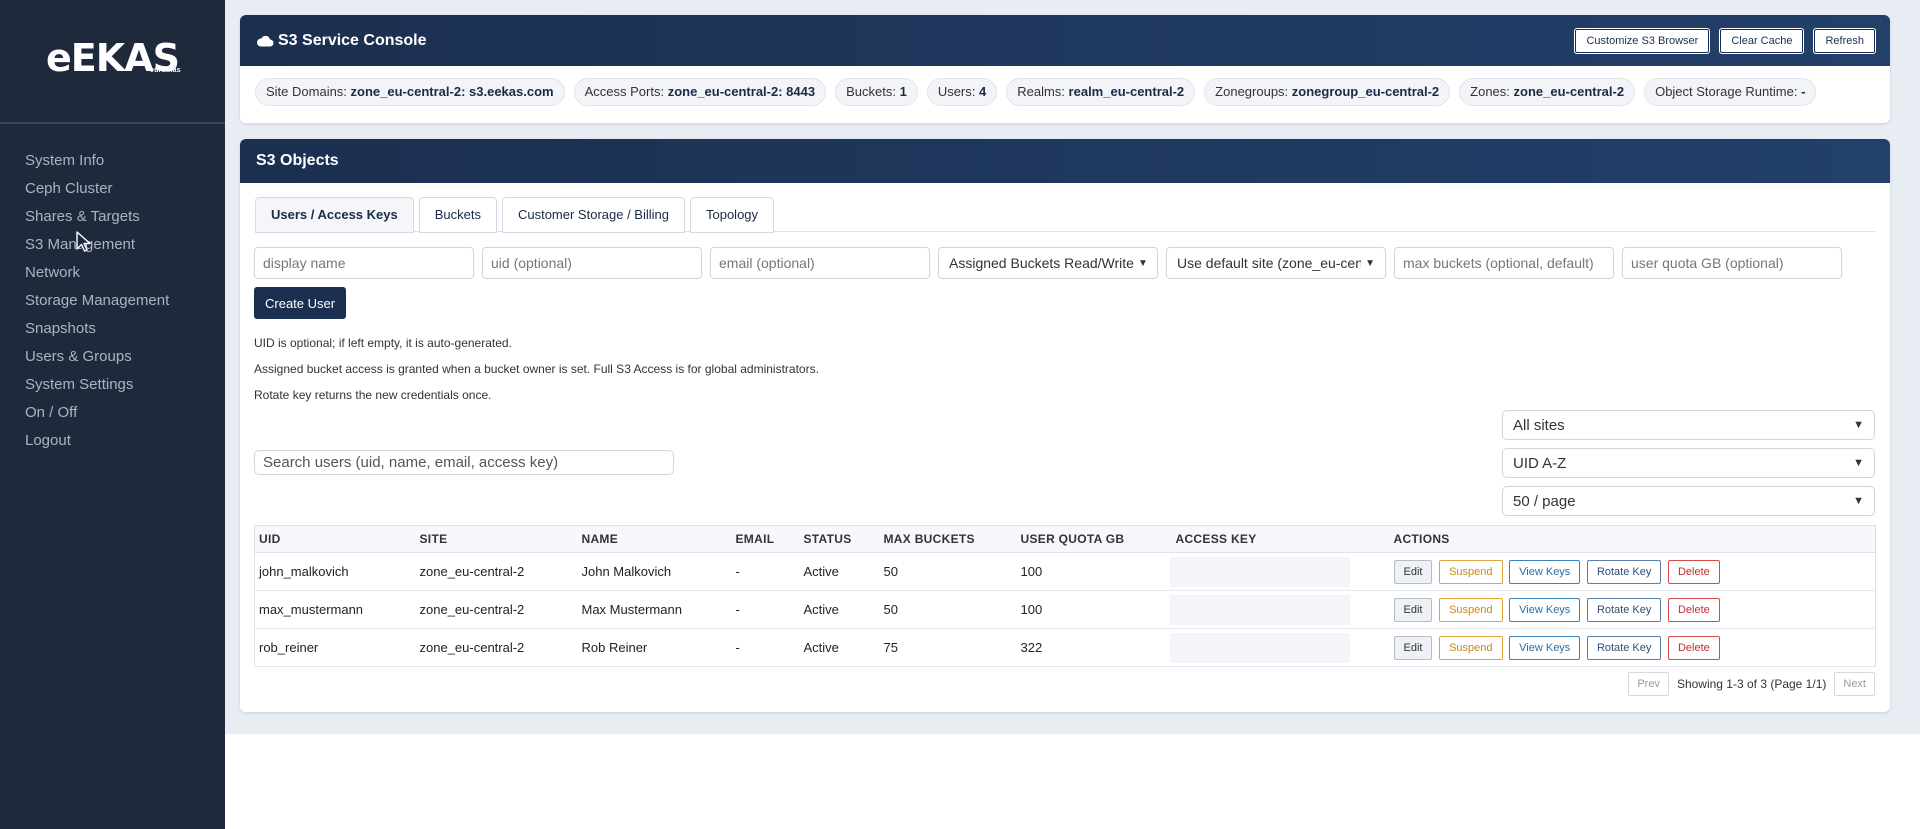  I want to click on site-filter-value: All sites, so click(1539, 425).